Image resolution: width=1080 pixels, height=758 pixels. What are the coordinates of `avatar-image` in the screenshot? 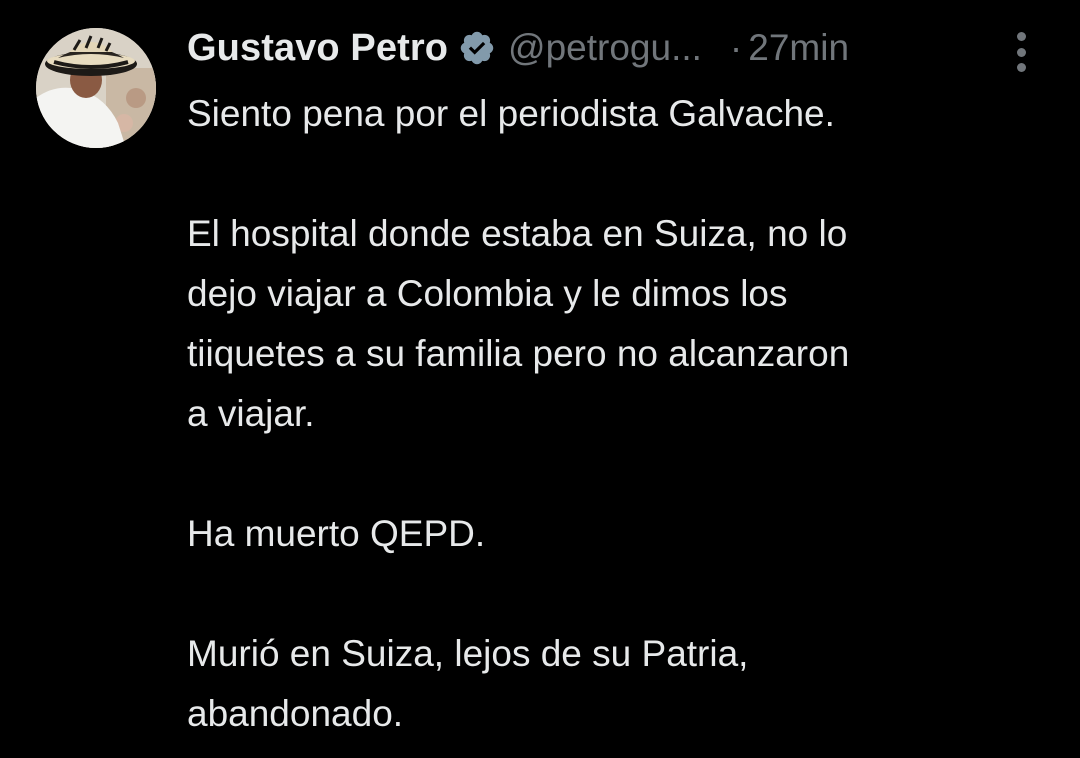 It's located at (96, 88).